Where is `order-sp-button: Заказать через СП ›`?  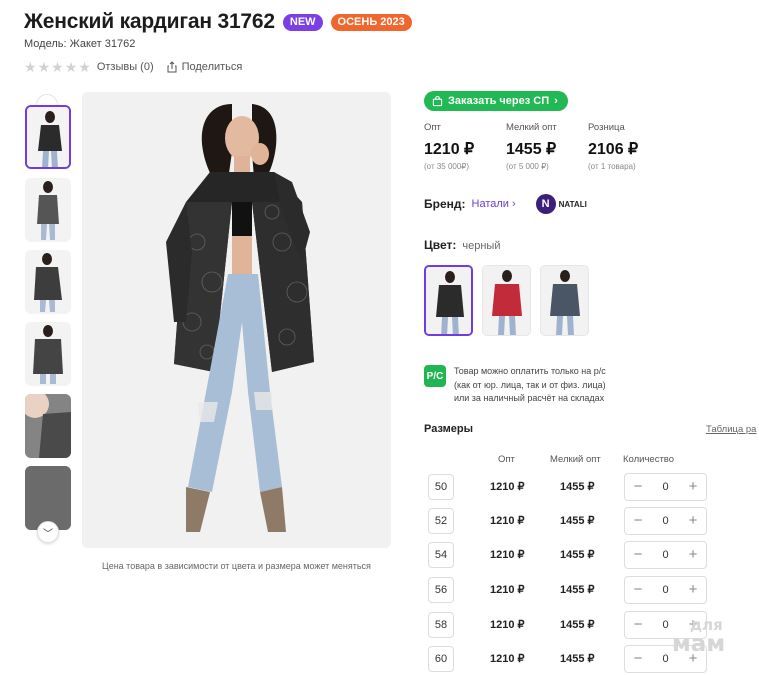
order-sp-button: Заказать через СП › is located at coordinates (496, 101).